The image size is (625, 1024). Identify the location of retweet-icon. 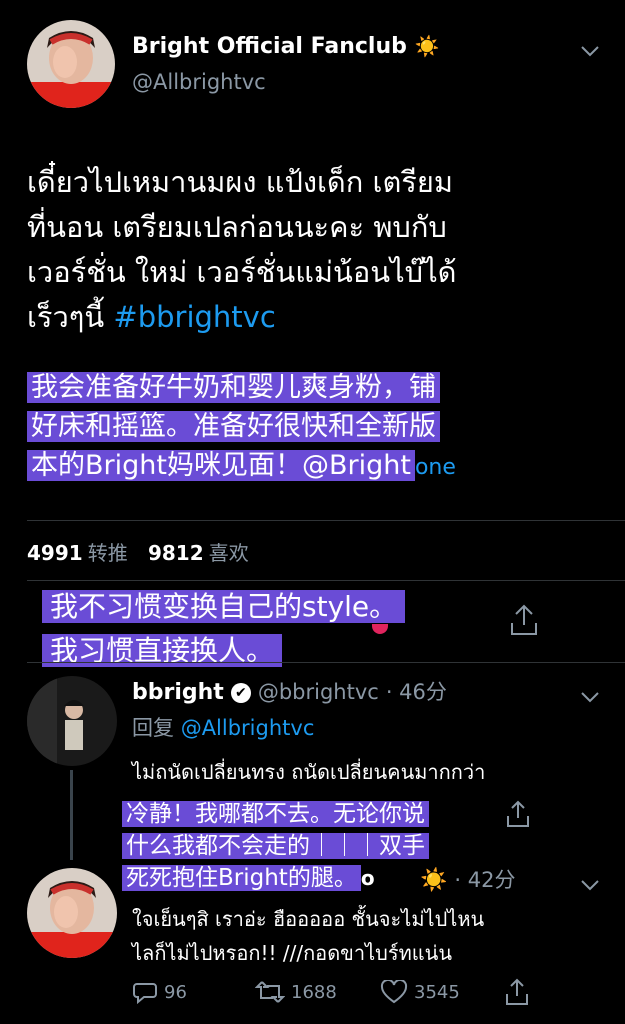
(270, 992).